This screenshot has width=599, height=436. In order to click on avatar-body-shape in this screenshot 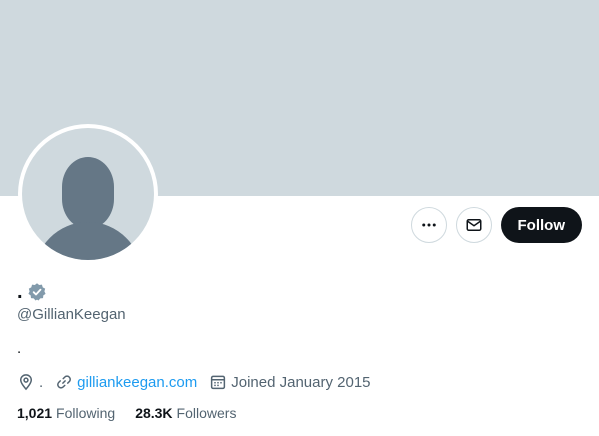, I will do `click(88, 241)`.